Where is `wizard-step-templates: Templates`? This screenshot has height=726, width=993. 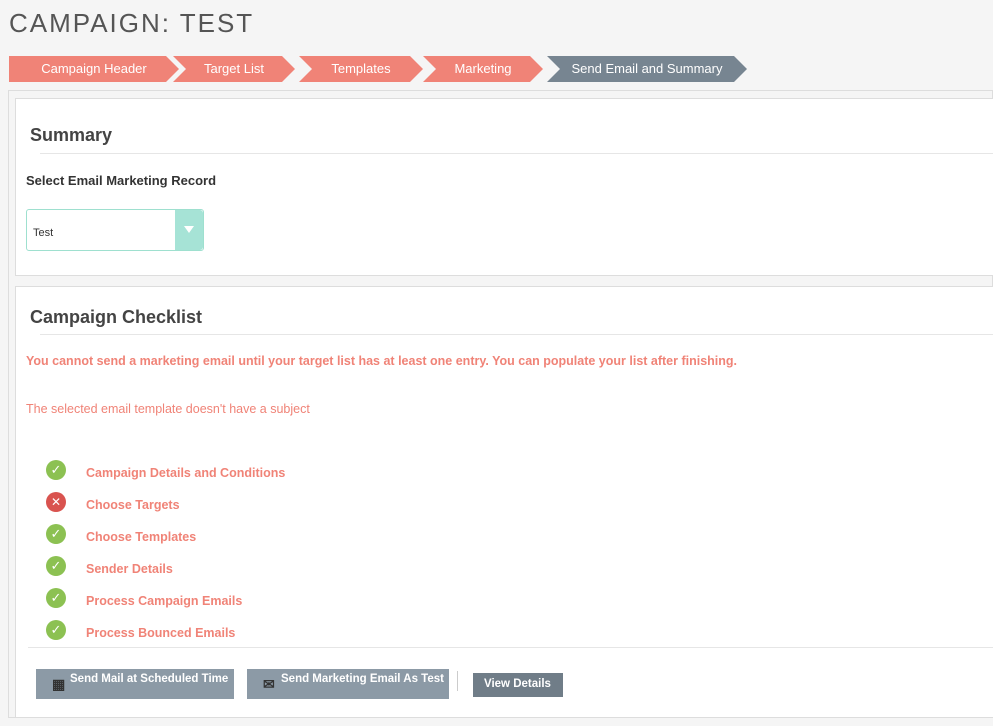
wizard-step-templates: Templates is located at coordinates (361, 69).